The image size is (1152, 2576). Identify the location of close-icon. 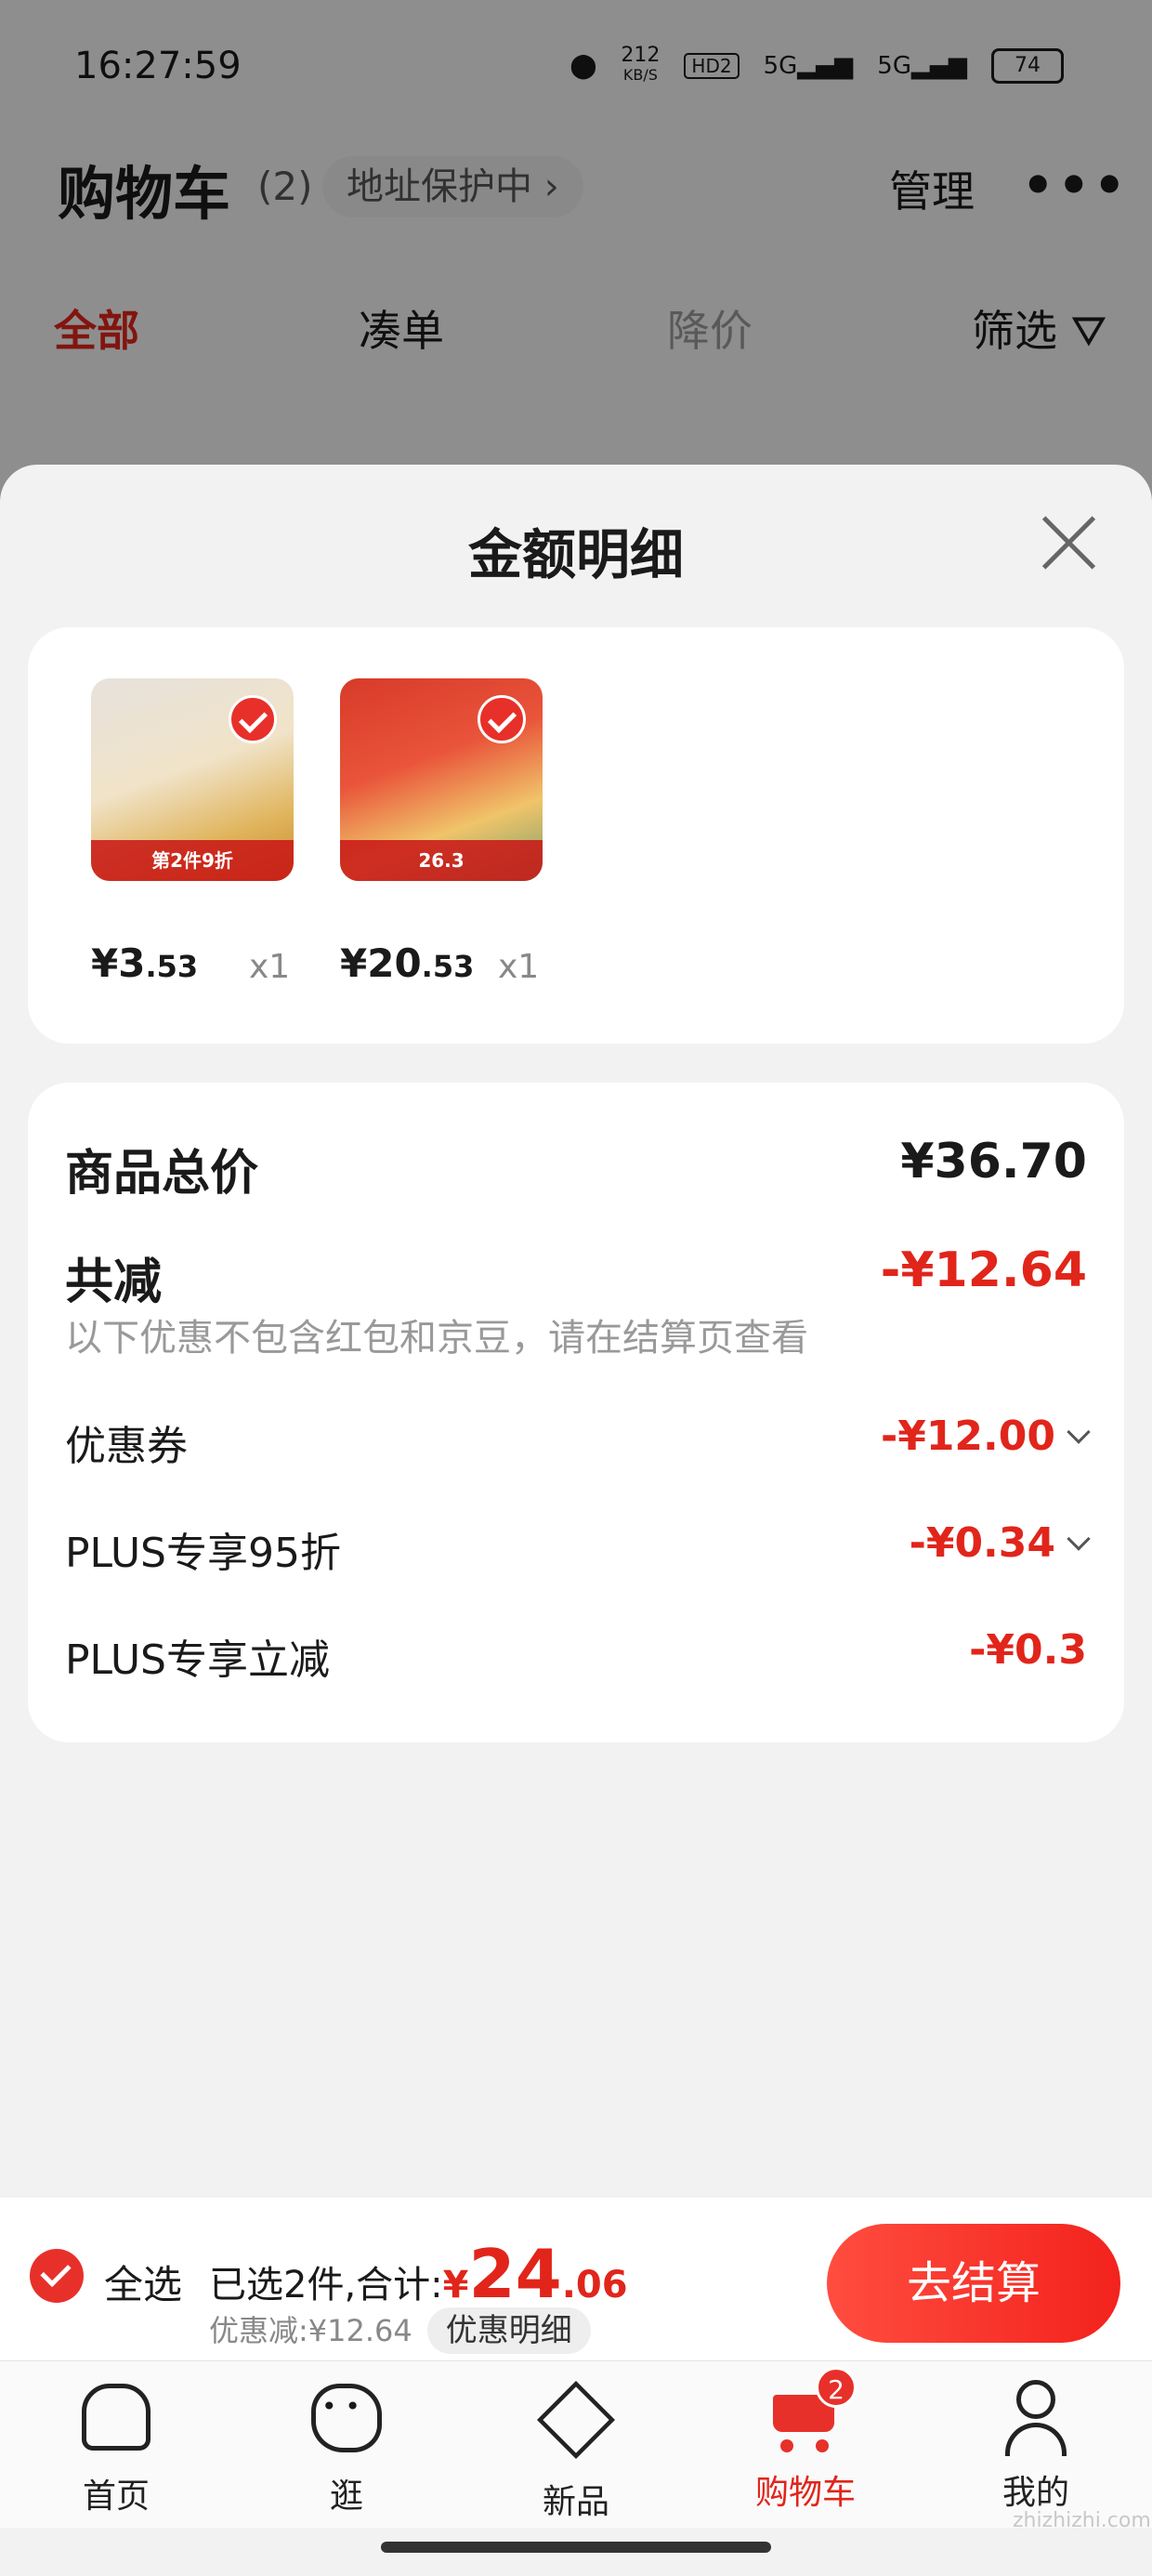
(1069, 541).